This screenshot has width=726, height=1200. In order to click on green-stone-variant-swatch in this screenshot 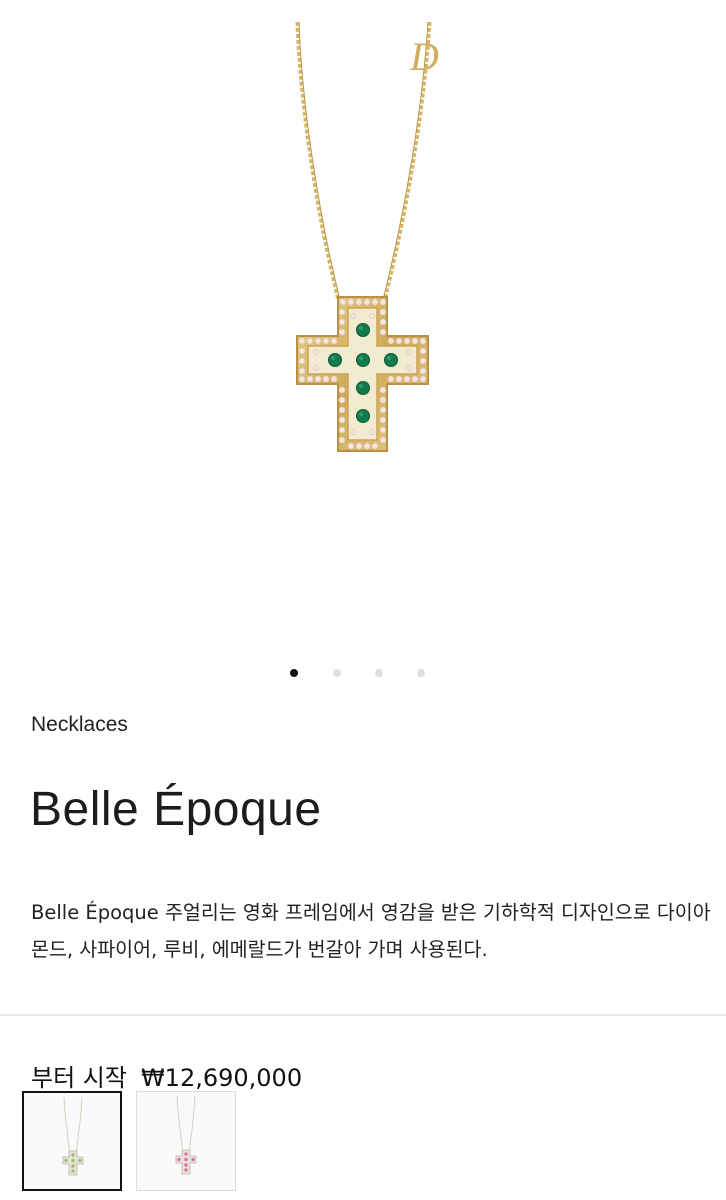, I will do `click(72, 1141)`.